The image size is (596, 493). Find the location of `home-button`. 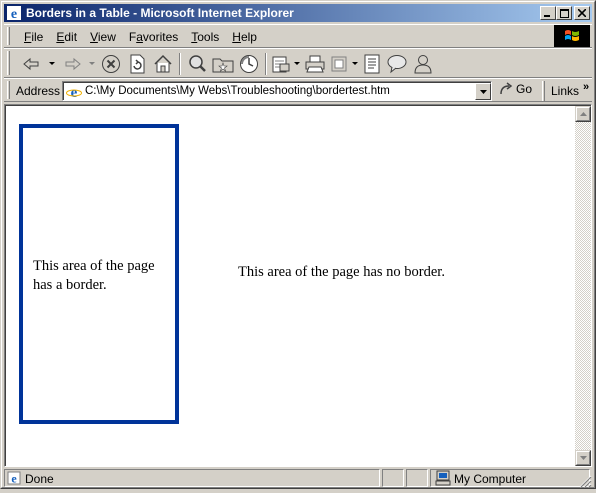

home-button is located at coordinates (163, 64).